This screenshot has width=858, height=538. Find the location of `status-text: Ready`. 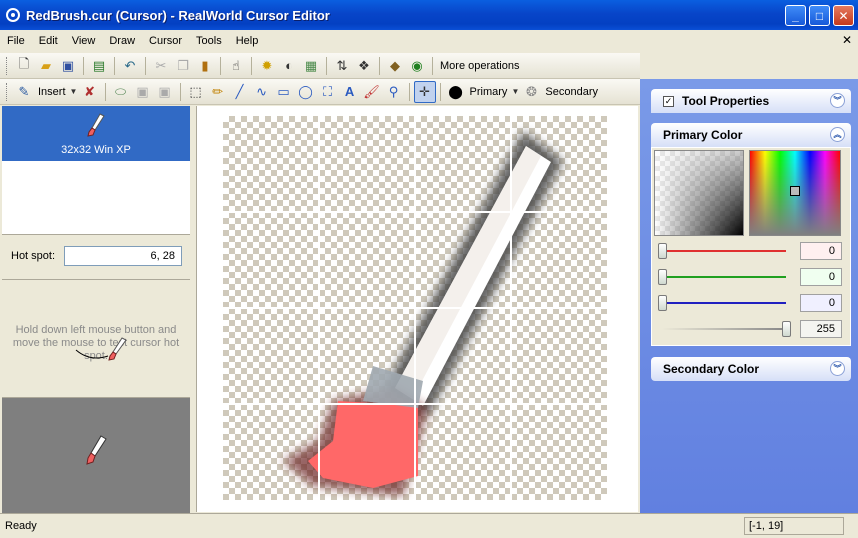

status-text: Ready is located at coordinates (21, 526).